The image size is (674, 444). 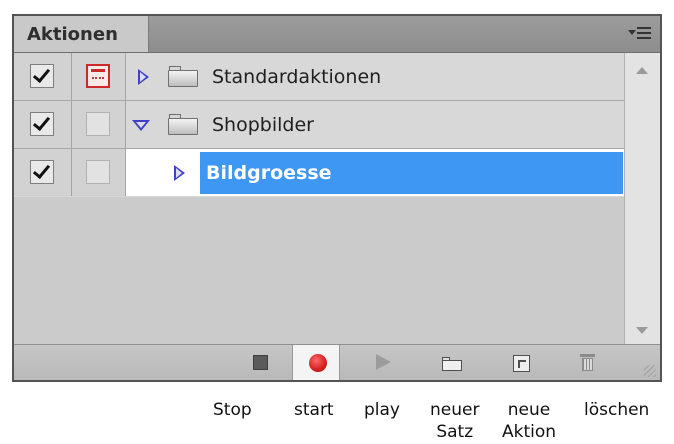 What do you see at coordinates (455, 421) in the screenshot?
I see `caption-new-set: neuer Satz` at bounding box center [455, 421].